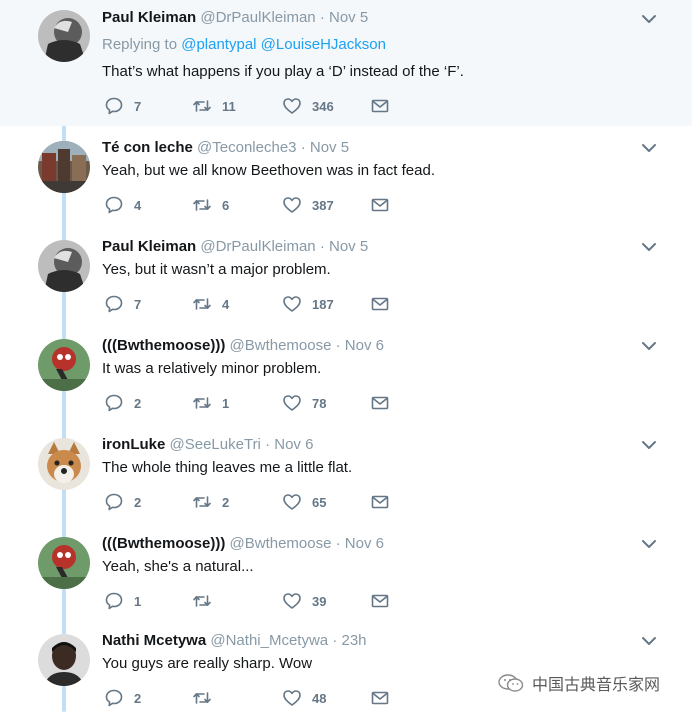 Image resolution: width=692 pixels, height=712 pixels. Describe the element at coordinates (140, 44) in the screenshot. I see `replying-to-label: Replying to` at that location.